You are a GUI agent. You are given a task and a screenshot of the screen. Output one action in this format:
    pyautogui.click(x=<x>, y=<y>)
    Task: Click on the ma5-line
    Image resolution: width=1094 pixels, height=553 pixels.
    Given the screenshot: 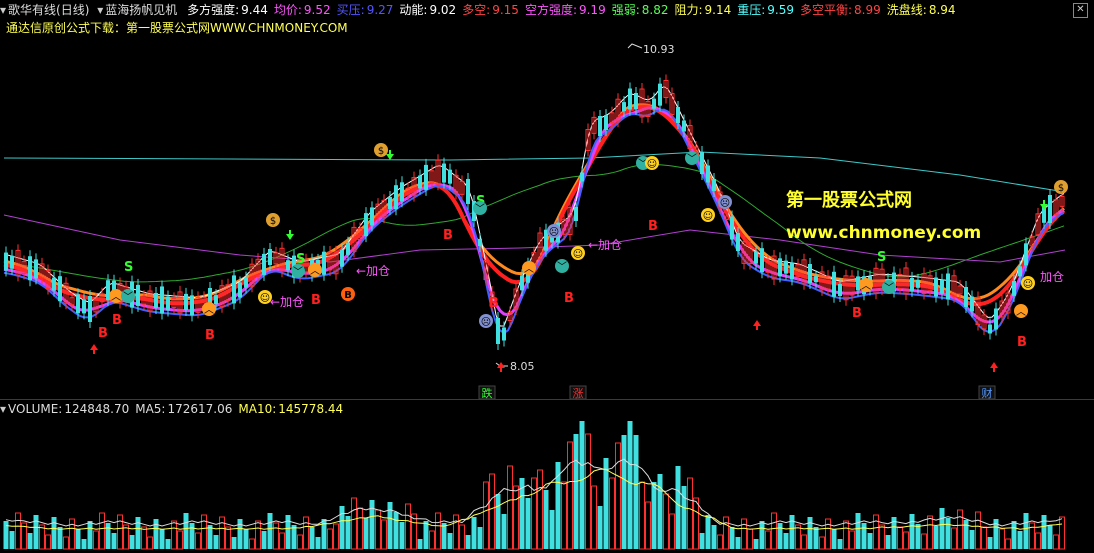 What is the action you would take?
    pyautogui.click(x=534, y=492)
    